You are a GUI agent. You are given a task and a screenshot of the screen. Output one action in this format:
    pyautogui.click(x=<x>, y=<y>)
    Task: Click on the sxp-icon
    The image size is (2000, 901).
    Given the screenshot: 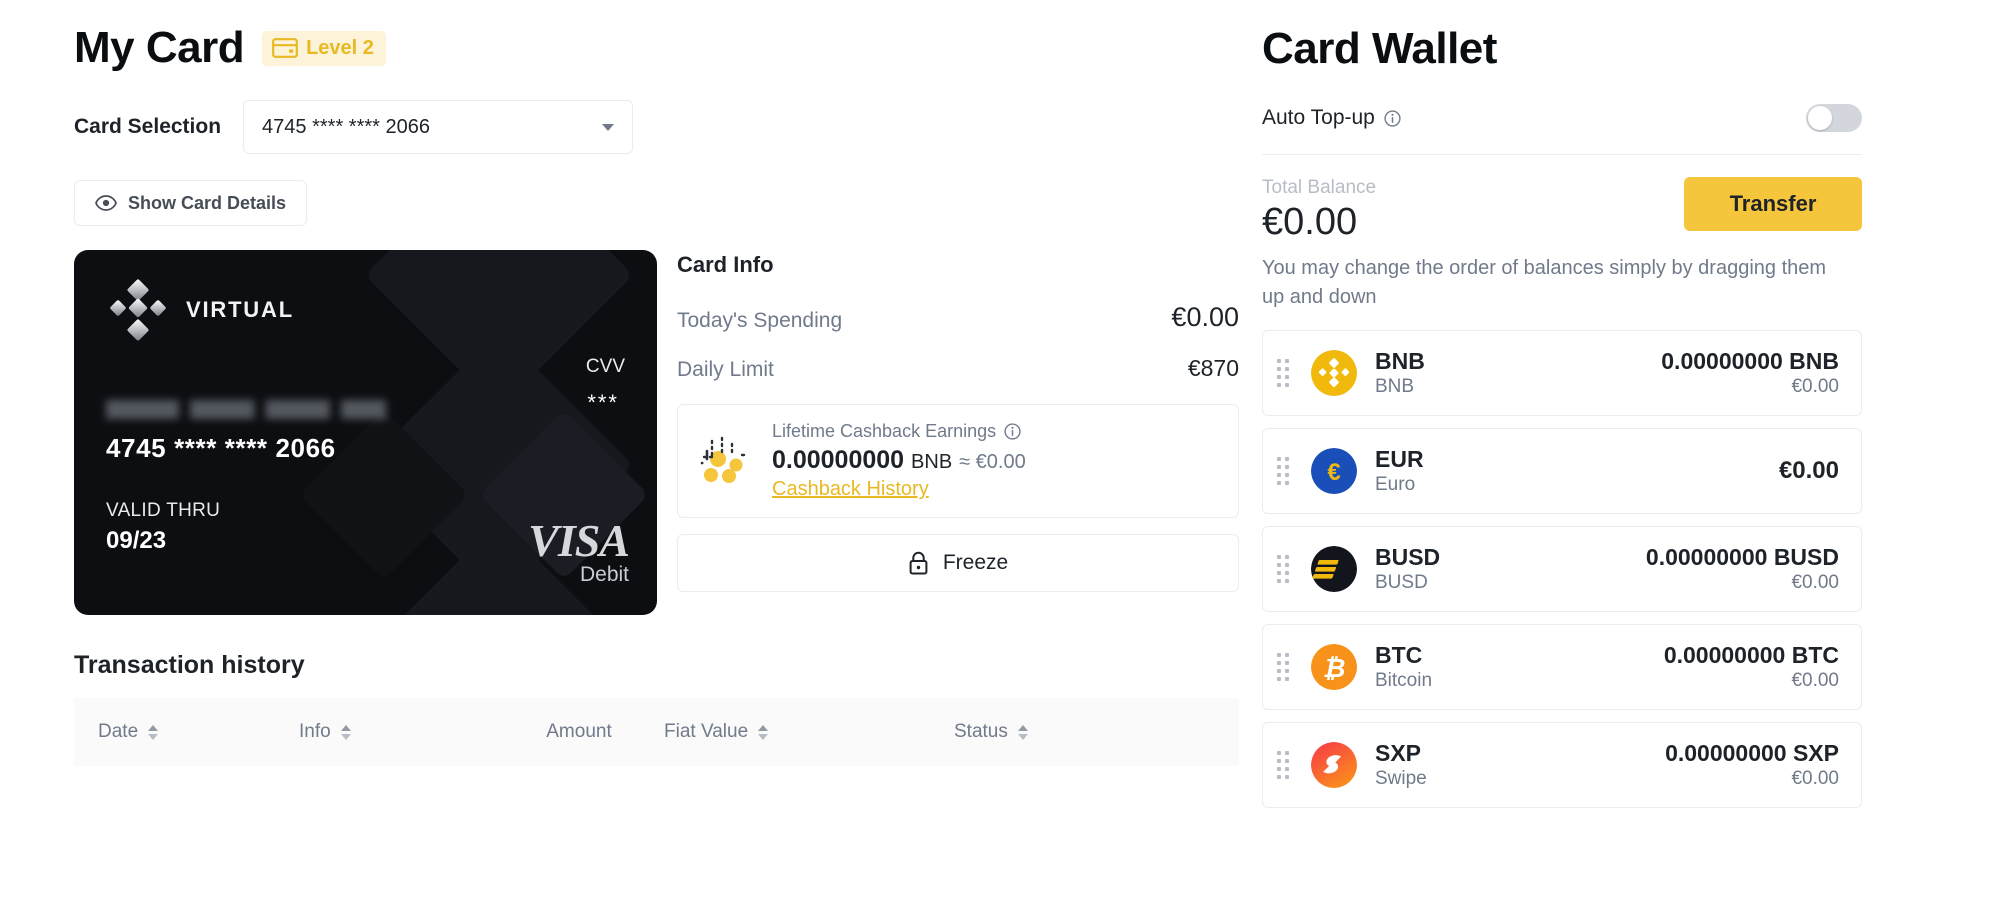 What is the action you would take?
    pyautogui.click(x=1334, y=765)
    